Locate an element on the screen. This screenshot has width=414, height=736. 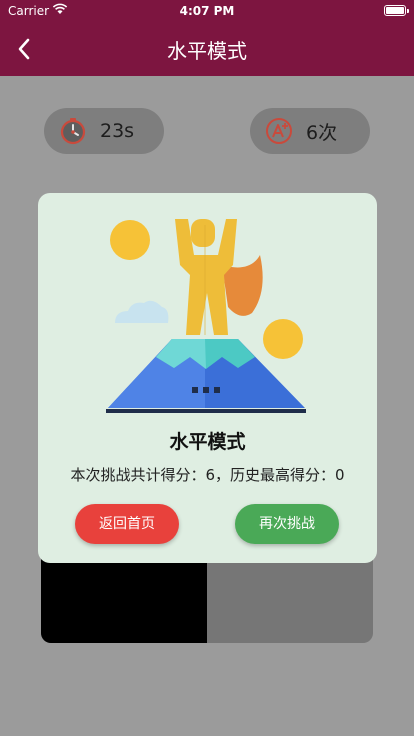
count-value: 6次 is located at coordinates (322, 132).